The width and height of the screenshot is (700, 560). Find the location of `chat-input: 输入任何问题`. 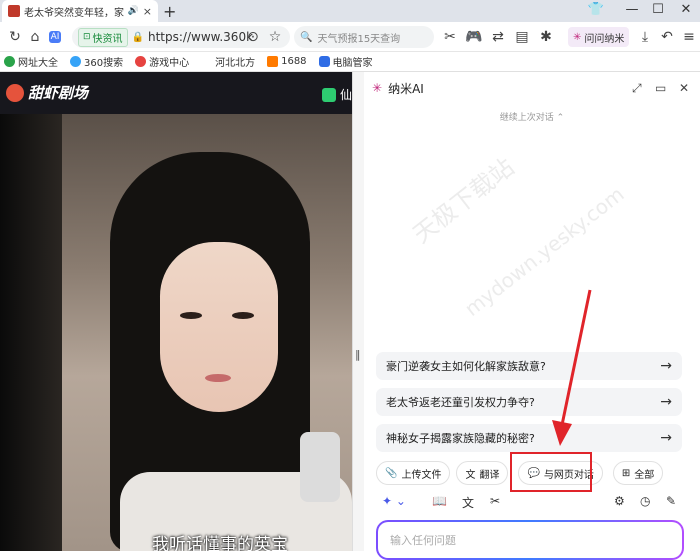

chat-input: 输入任何问题 is located at coordinates (530, 540).